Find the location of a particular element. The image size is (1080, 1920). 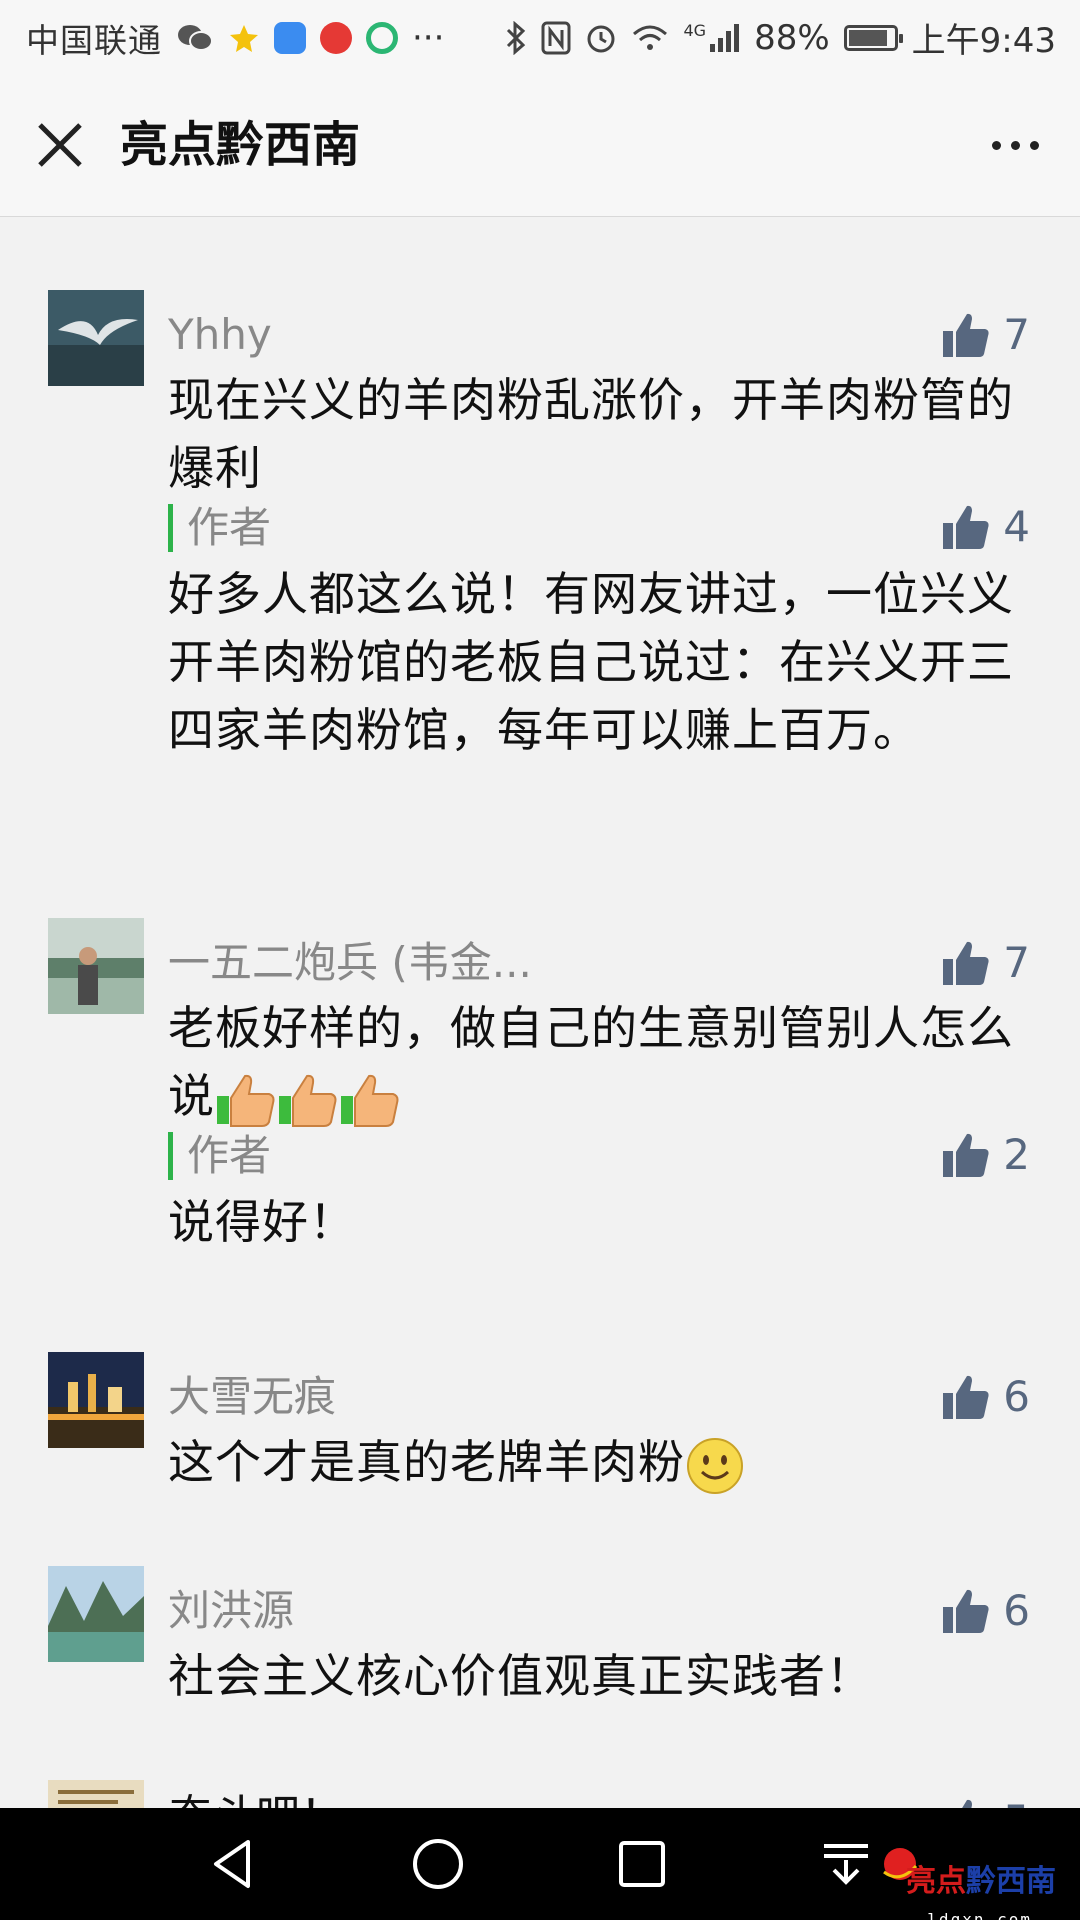

person-photo is located at coordinates (96, 966).